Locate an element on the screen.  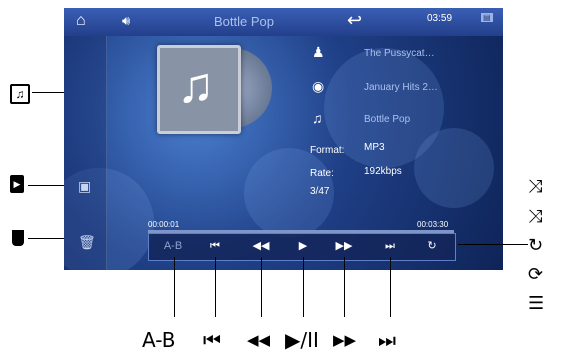
file-callout-icon: ▶ is located at coordinates (17, 184).